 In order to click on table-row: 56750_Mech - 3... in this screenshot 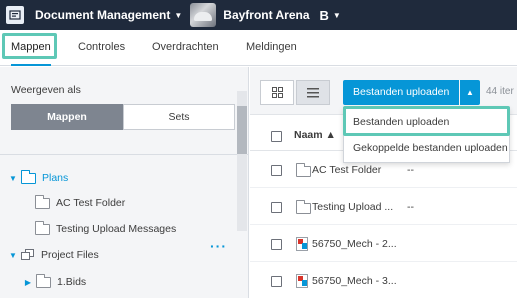, I will do `click(383, 280)`.